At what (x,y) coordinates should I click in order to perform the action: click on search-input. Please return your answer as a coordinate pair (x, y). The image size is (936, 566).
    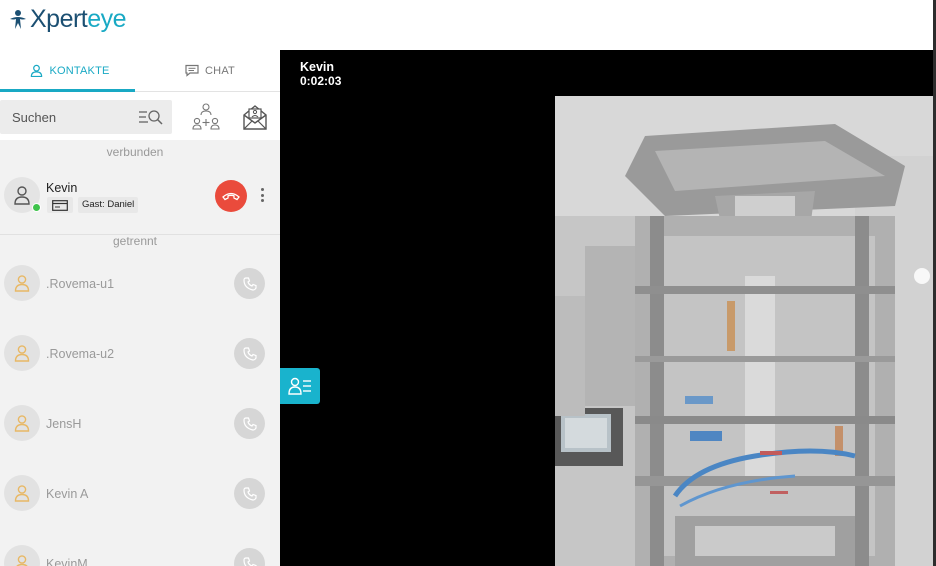
    Looking at the image, I should click on (75, 117).